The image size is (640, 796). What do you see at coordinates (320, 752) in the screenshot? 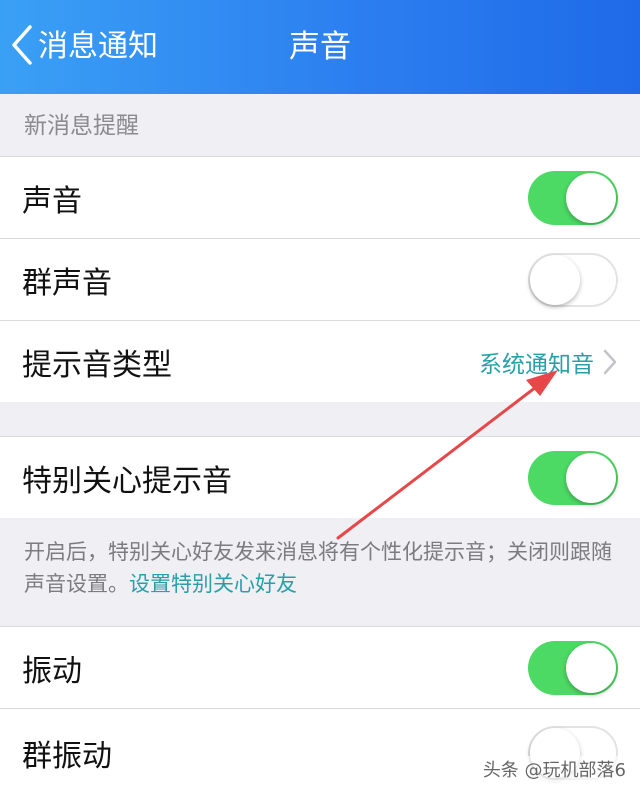
I see `row-group-vibrate: 群振动` at bounding box center [320, 752].